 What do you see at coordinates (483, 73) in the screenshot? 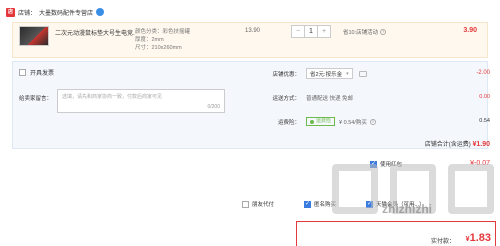
I see `store-discount-value: -2.00` at bounding box center [483, 73].